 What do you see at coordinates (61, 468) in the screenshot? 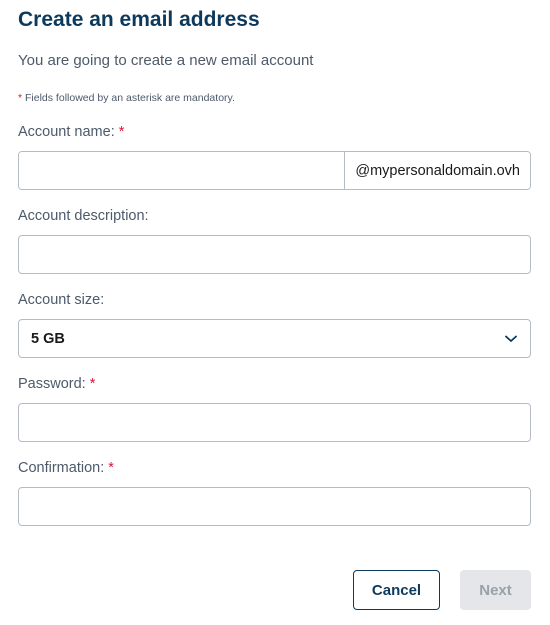
I see `confirmation-label-text: Confirmation:` at bounding box center [61, 468].